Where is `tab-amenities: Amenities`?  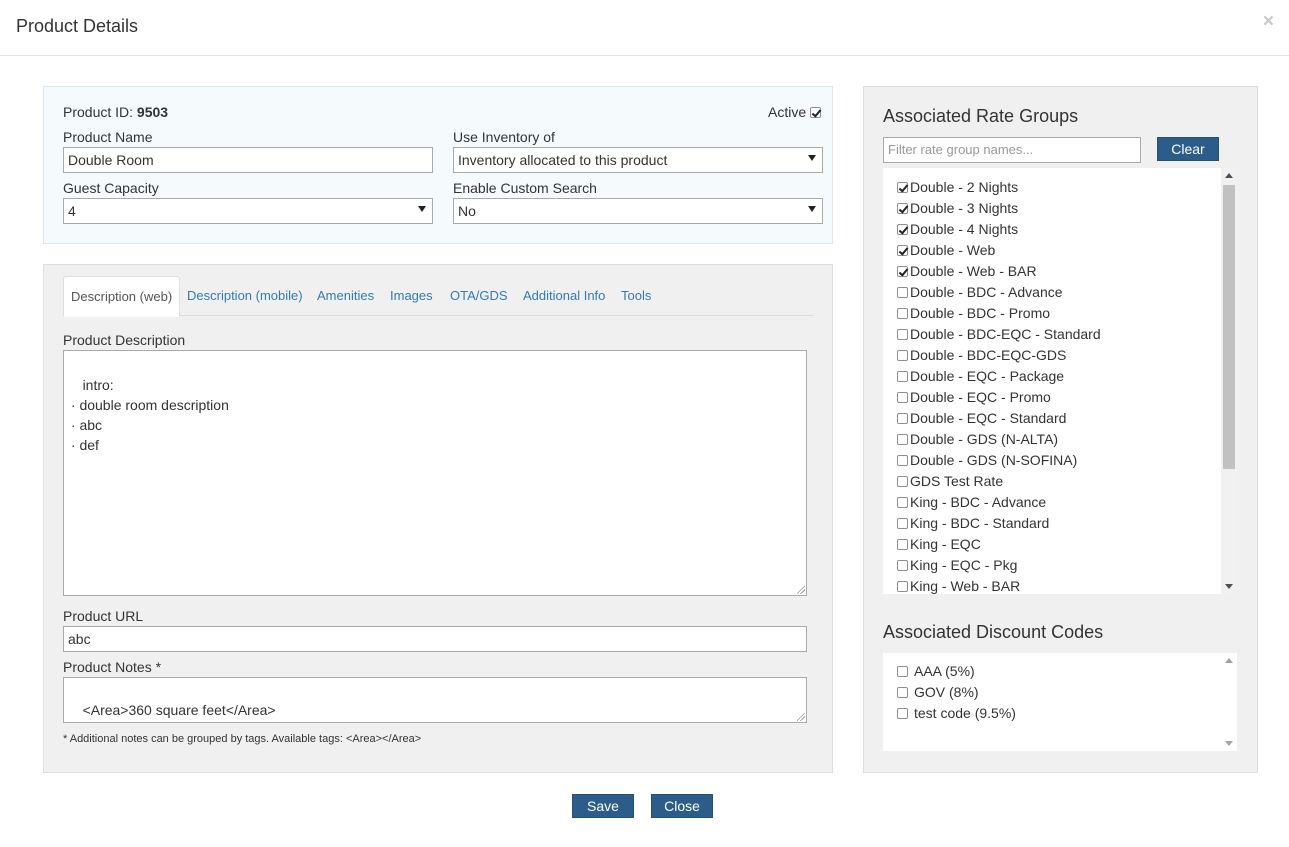 tab-amenities: Amenities is located at coordinates (345, 296).